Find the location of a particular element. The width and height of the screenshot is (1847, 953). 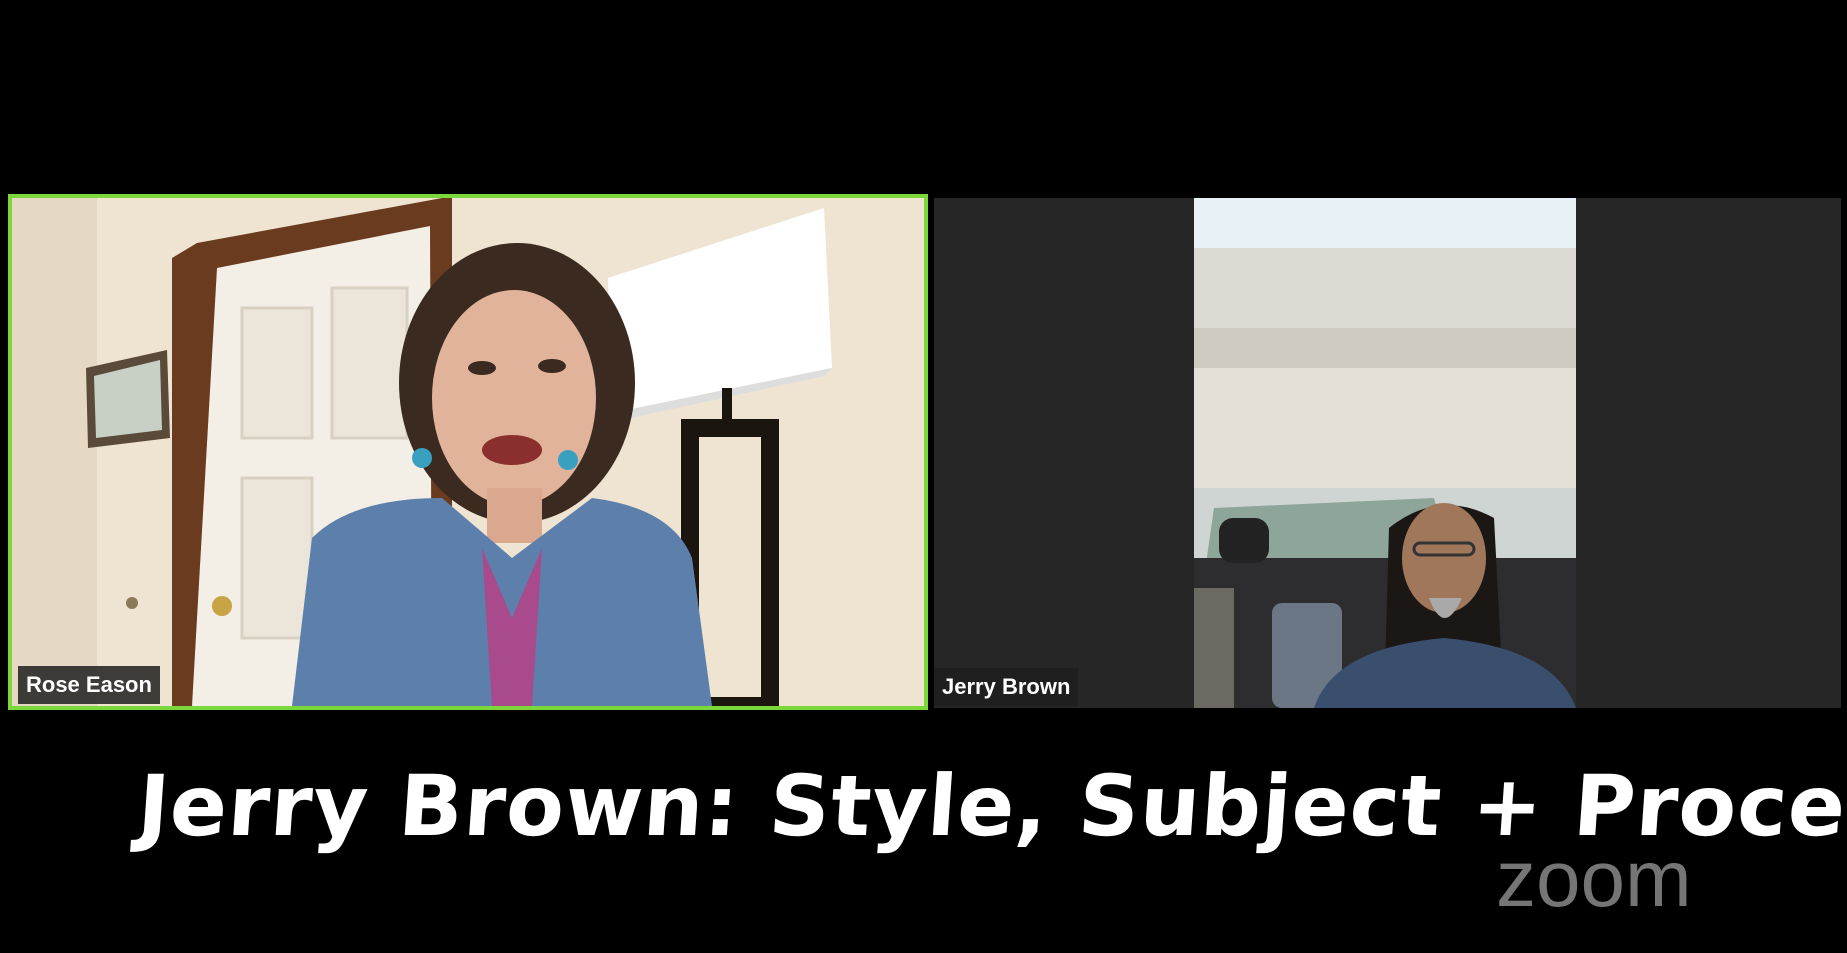

zoom-logo: zoom is located at coordinates (1594, 880).